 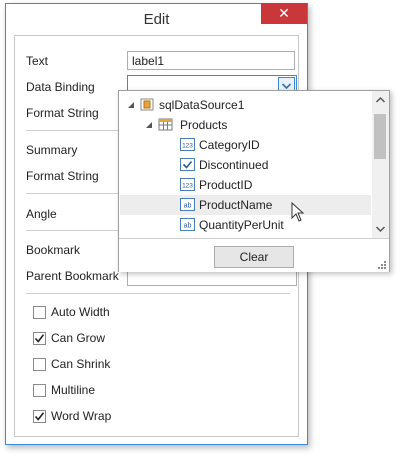 What do you see at coordinates (236, 205) in the screenshot?
I see `tree-item-label: ProductName` at bounding box center [236, 205].